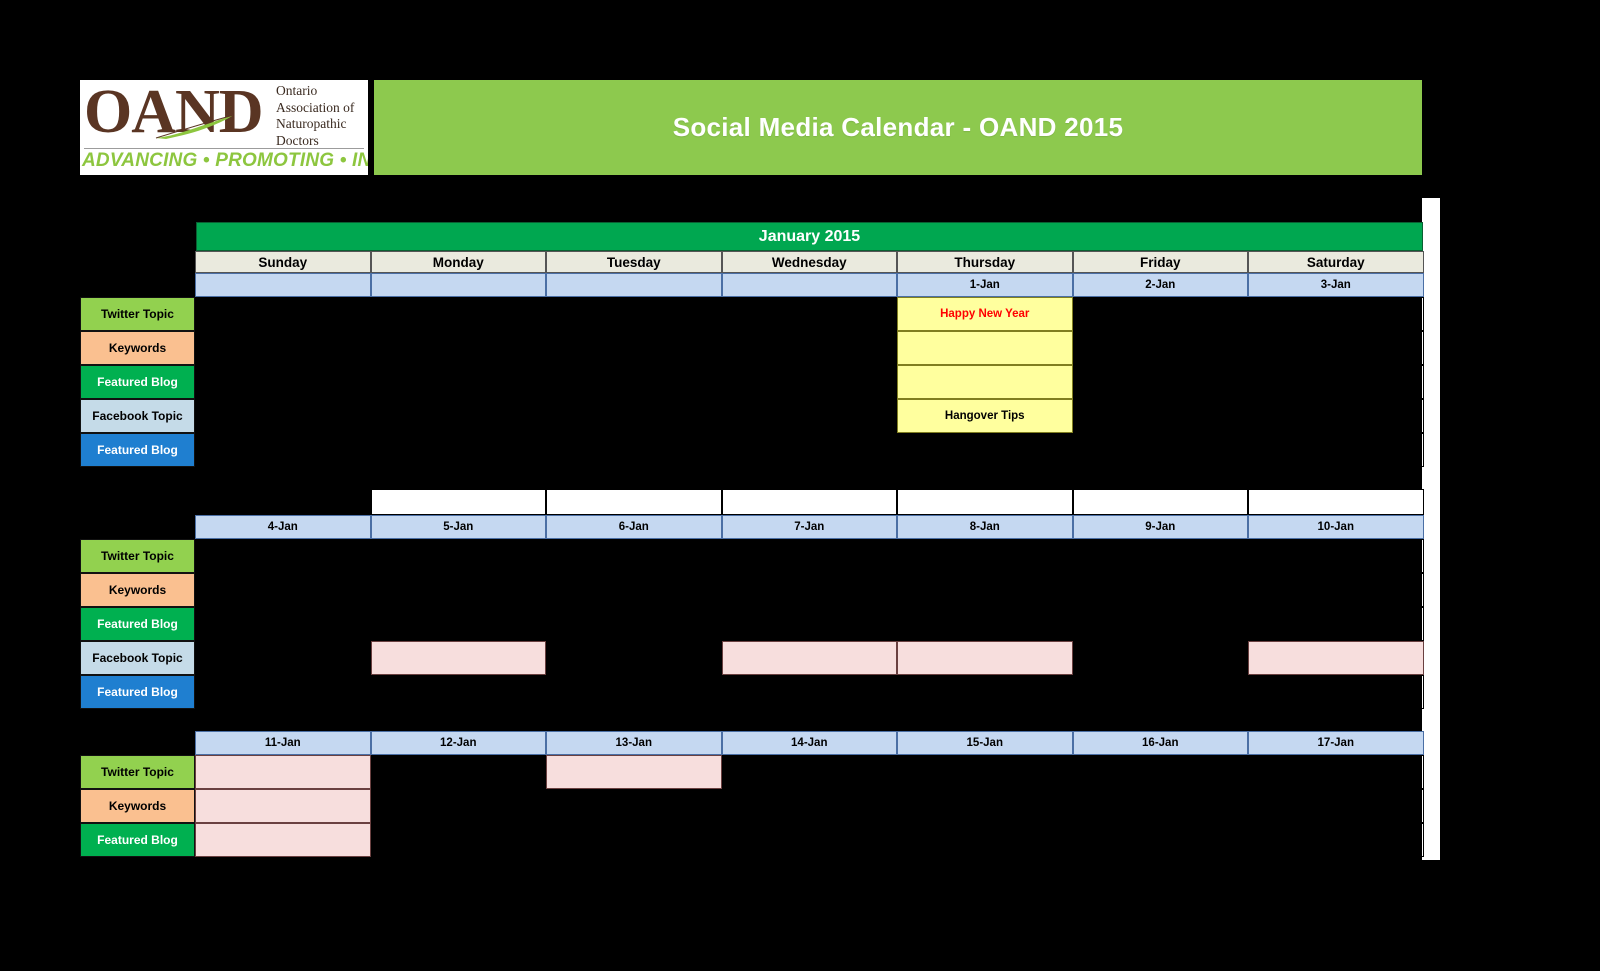  Describe the element at coordinates (1336, 743) in the screenshot. I see `date-cell-17-jan: 17-Jan` at that location.